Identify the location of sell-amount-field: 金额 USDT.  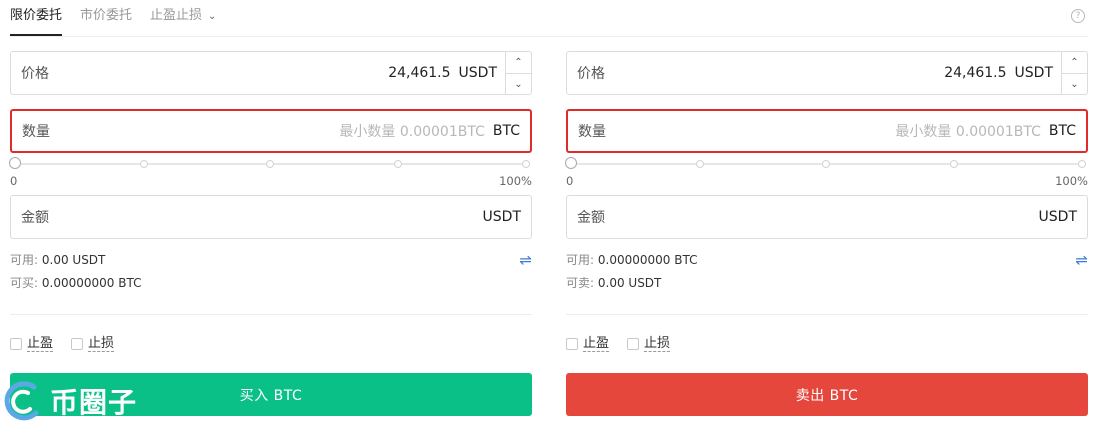
(827, 217).